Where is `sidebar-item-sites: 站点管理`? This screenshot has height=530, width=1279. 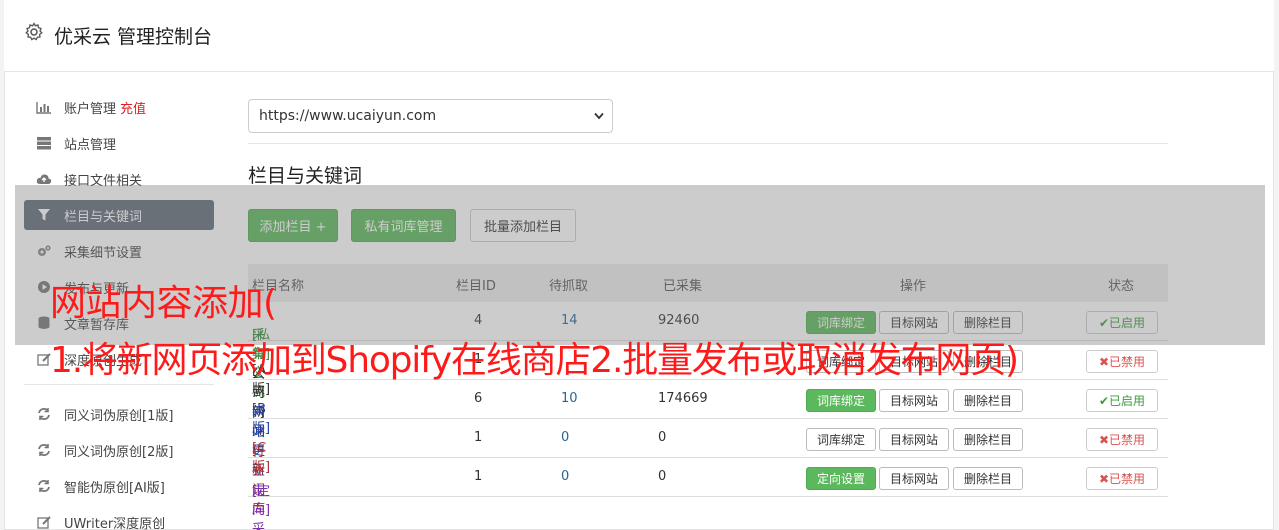
sidebar-item-sites: 站点管理 is located at coordinates (119, 143).